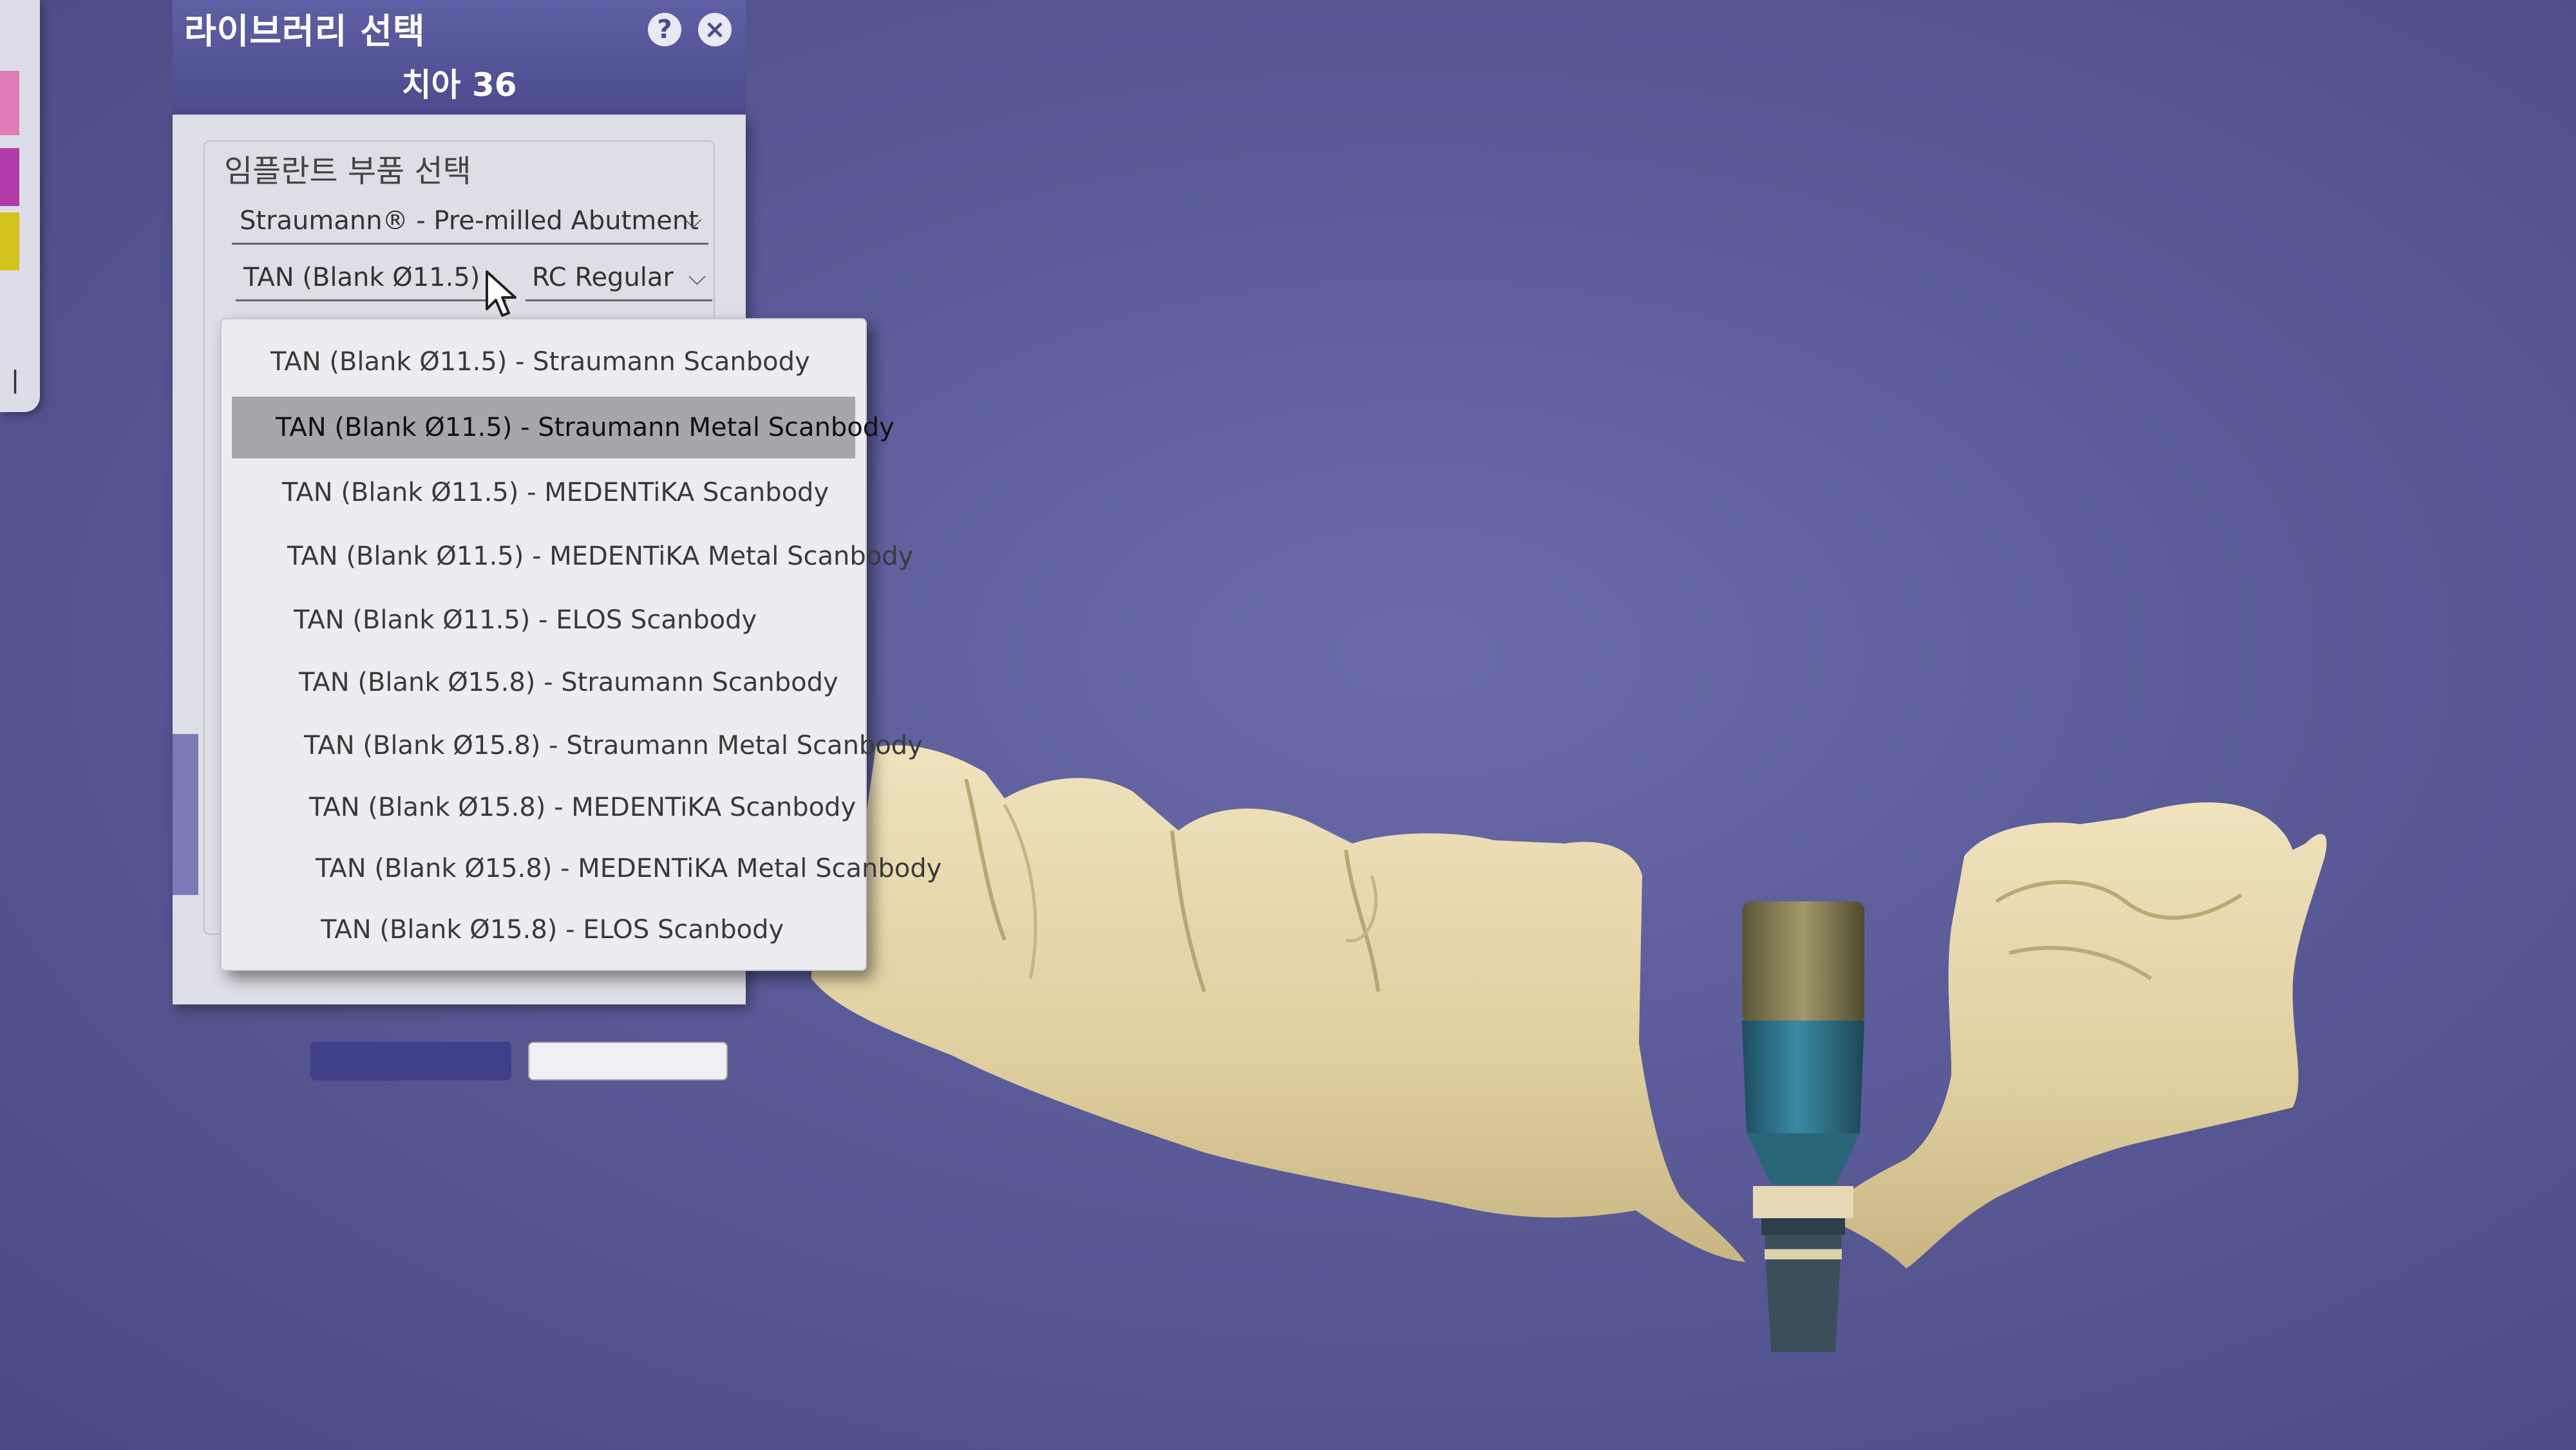  I want to click on help-button: ?, so click(664, 29).